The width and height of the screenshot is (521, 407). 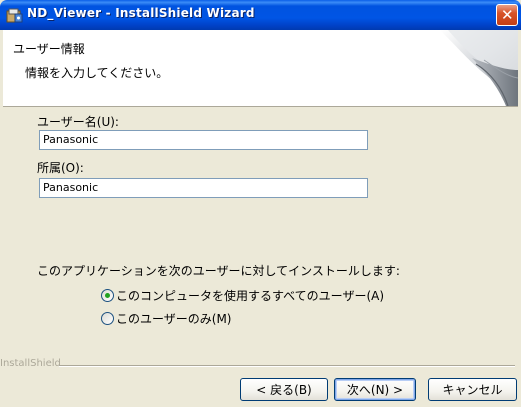 What do you see at coordinates (472, 389) in the screenshot?
I see `cancel-button: キャンセル` at bounding box center [472, 389].